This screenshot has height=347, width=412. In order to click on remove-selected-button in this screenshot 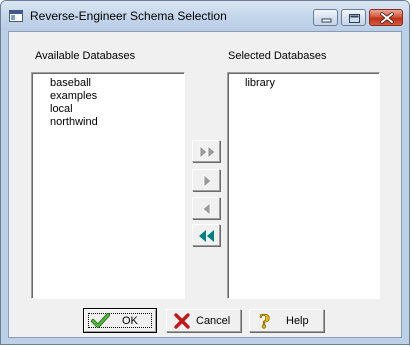, I will do `click(206, 208)`.